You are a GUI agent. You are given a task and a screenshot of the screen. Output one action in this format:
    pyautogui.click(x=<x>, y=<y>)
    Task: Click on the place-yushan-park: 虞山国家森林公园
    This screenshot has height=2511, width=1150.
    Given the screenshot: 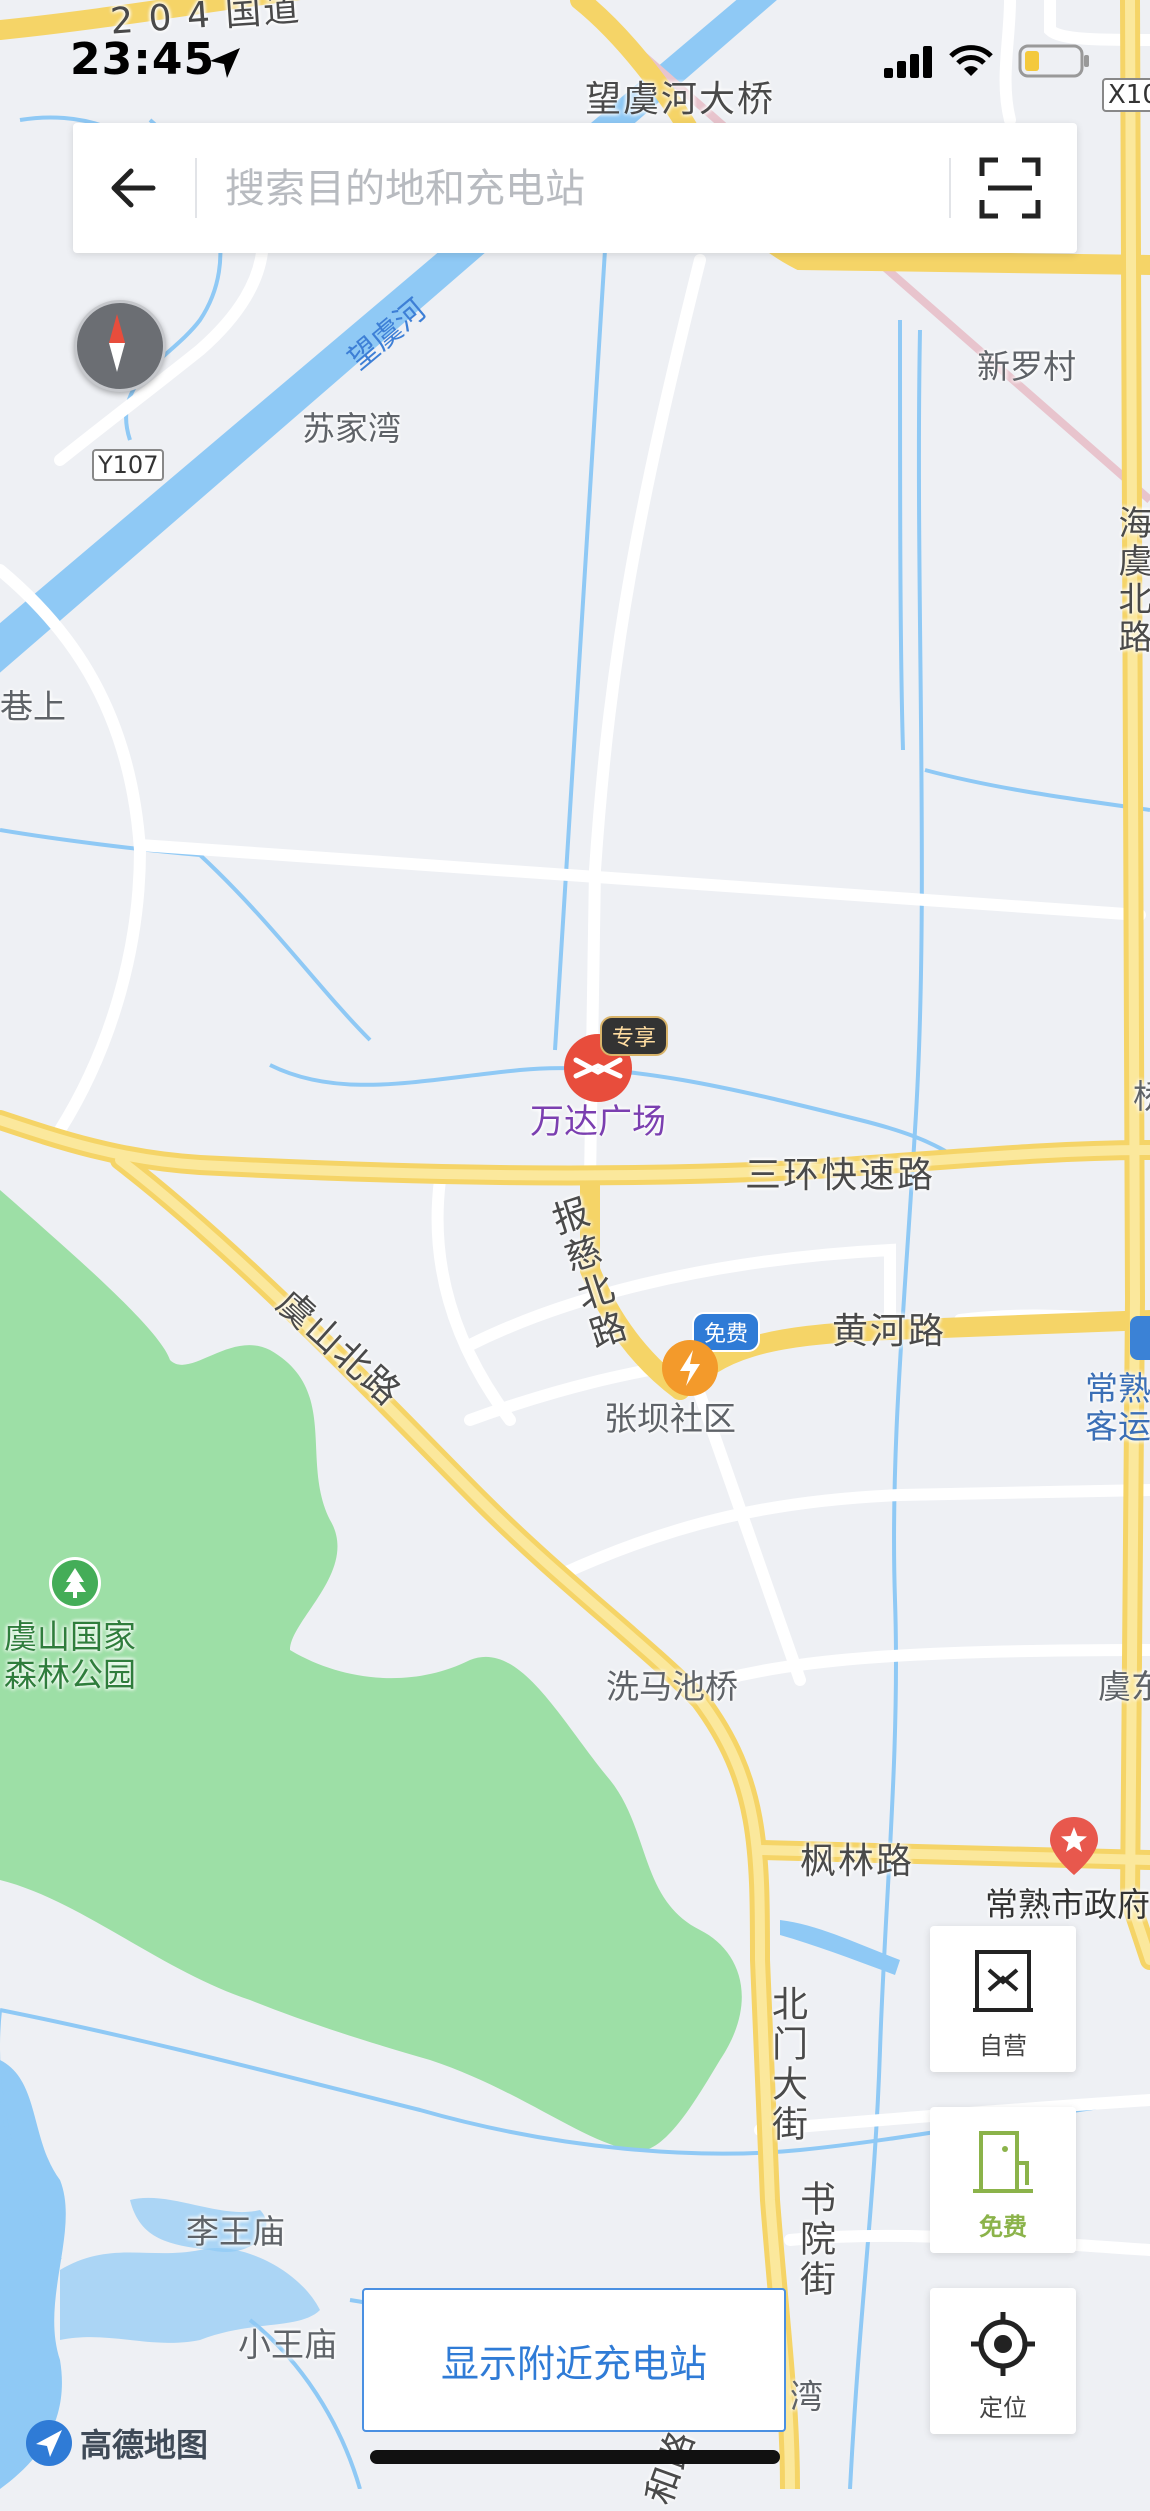 What is the action you would take?
    pyautogui.click(x=70, y=1655)
    